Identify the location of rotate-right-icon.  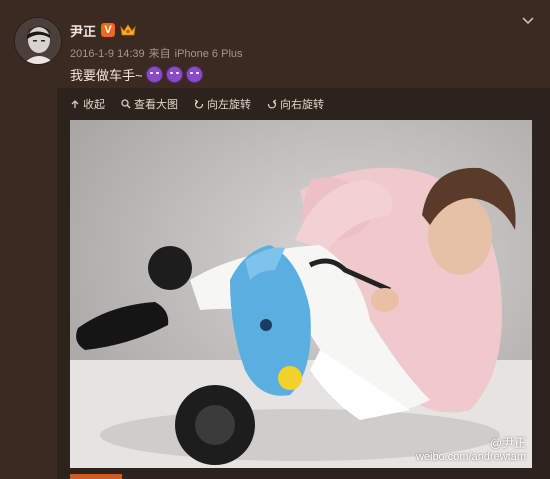
(272, 104).